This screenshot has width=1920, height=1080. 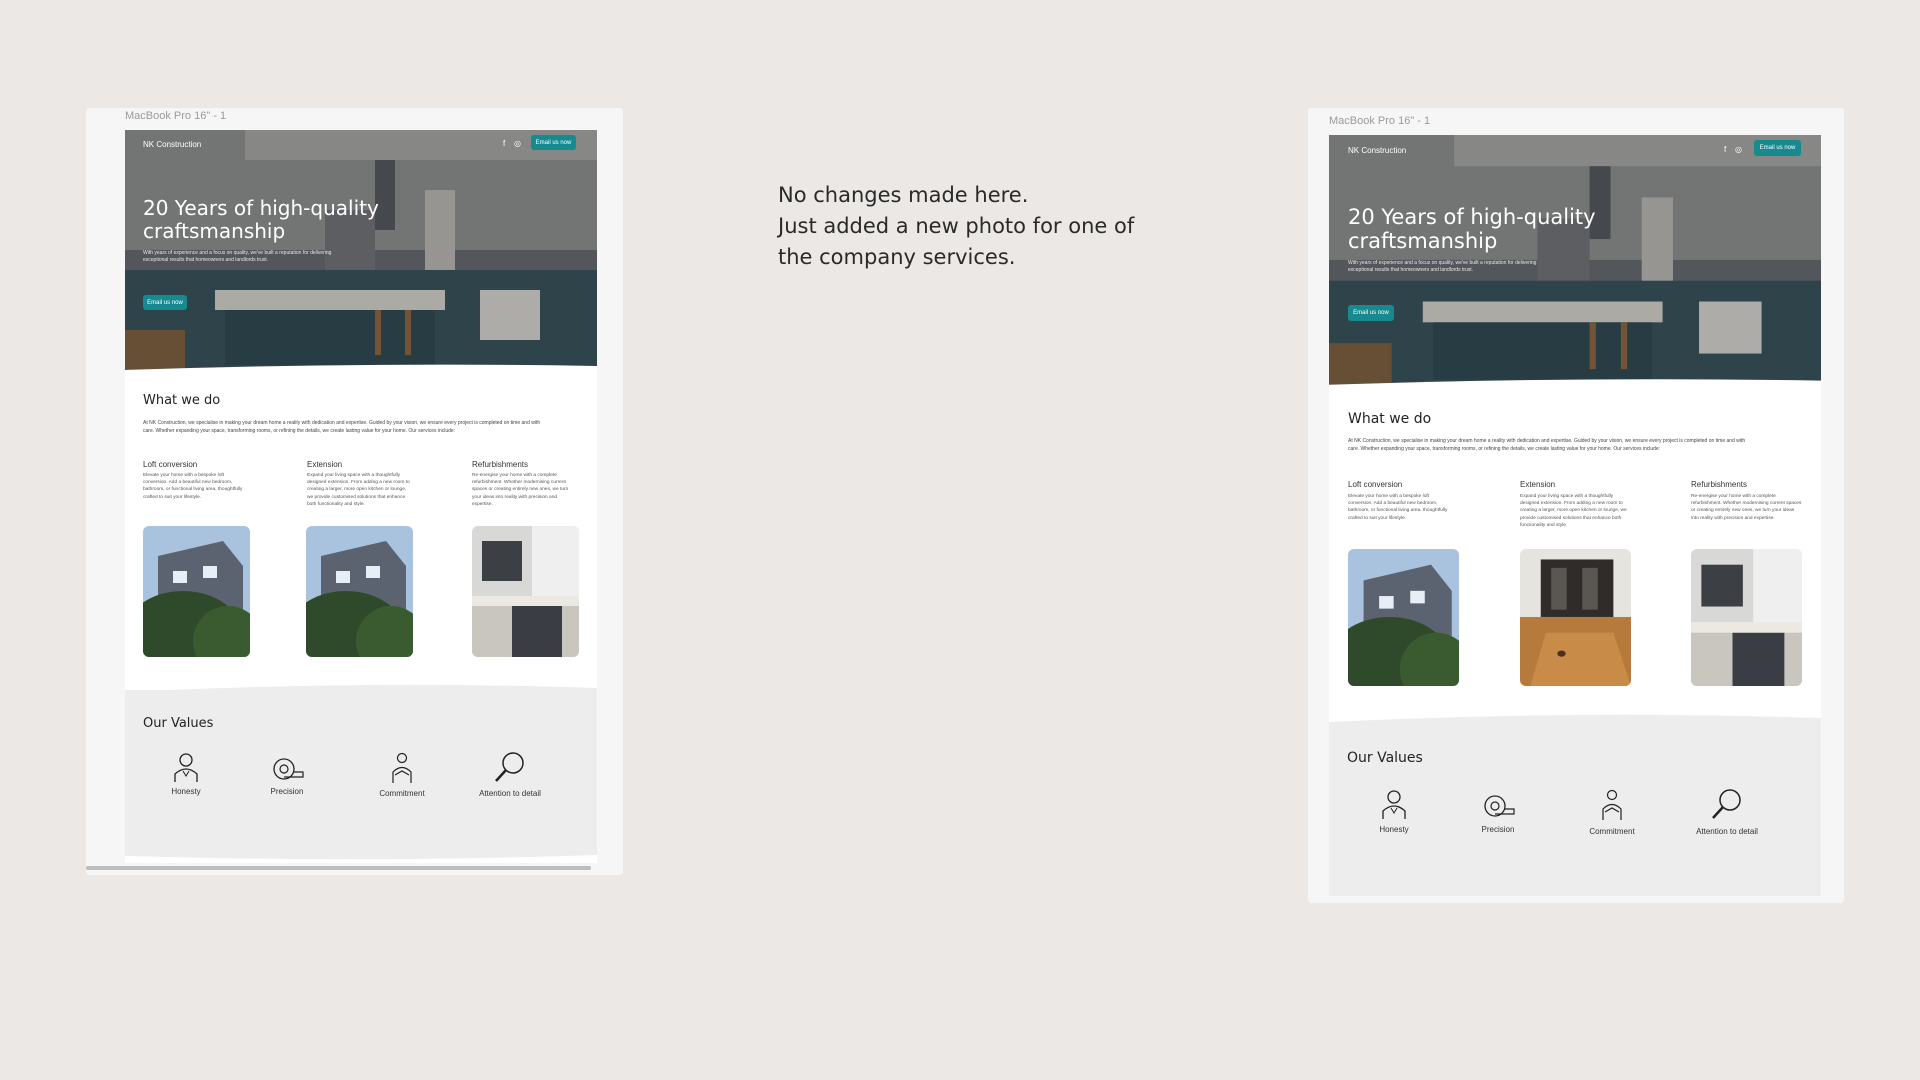 I want to click on right-frame-label: MacBook Pro 16" - 1, so click(x=1380, y=121).